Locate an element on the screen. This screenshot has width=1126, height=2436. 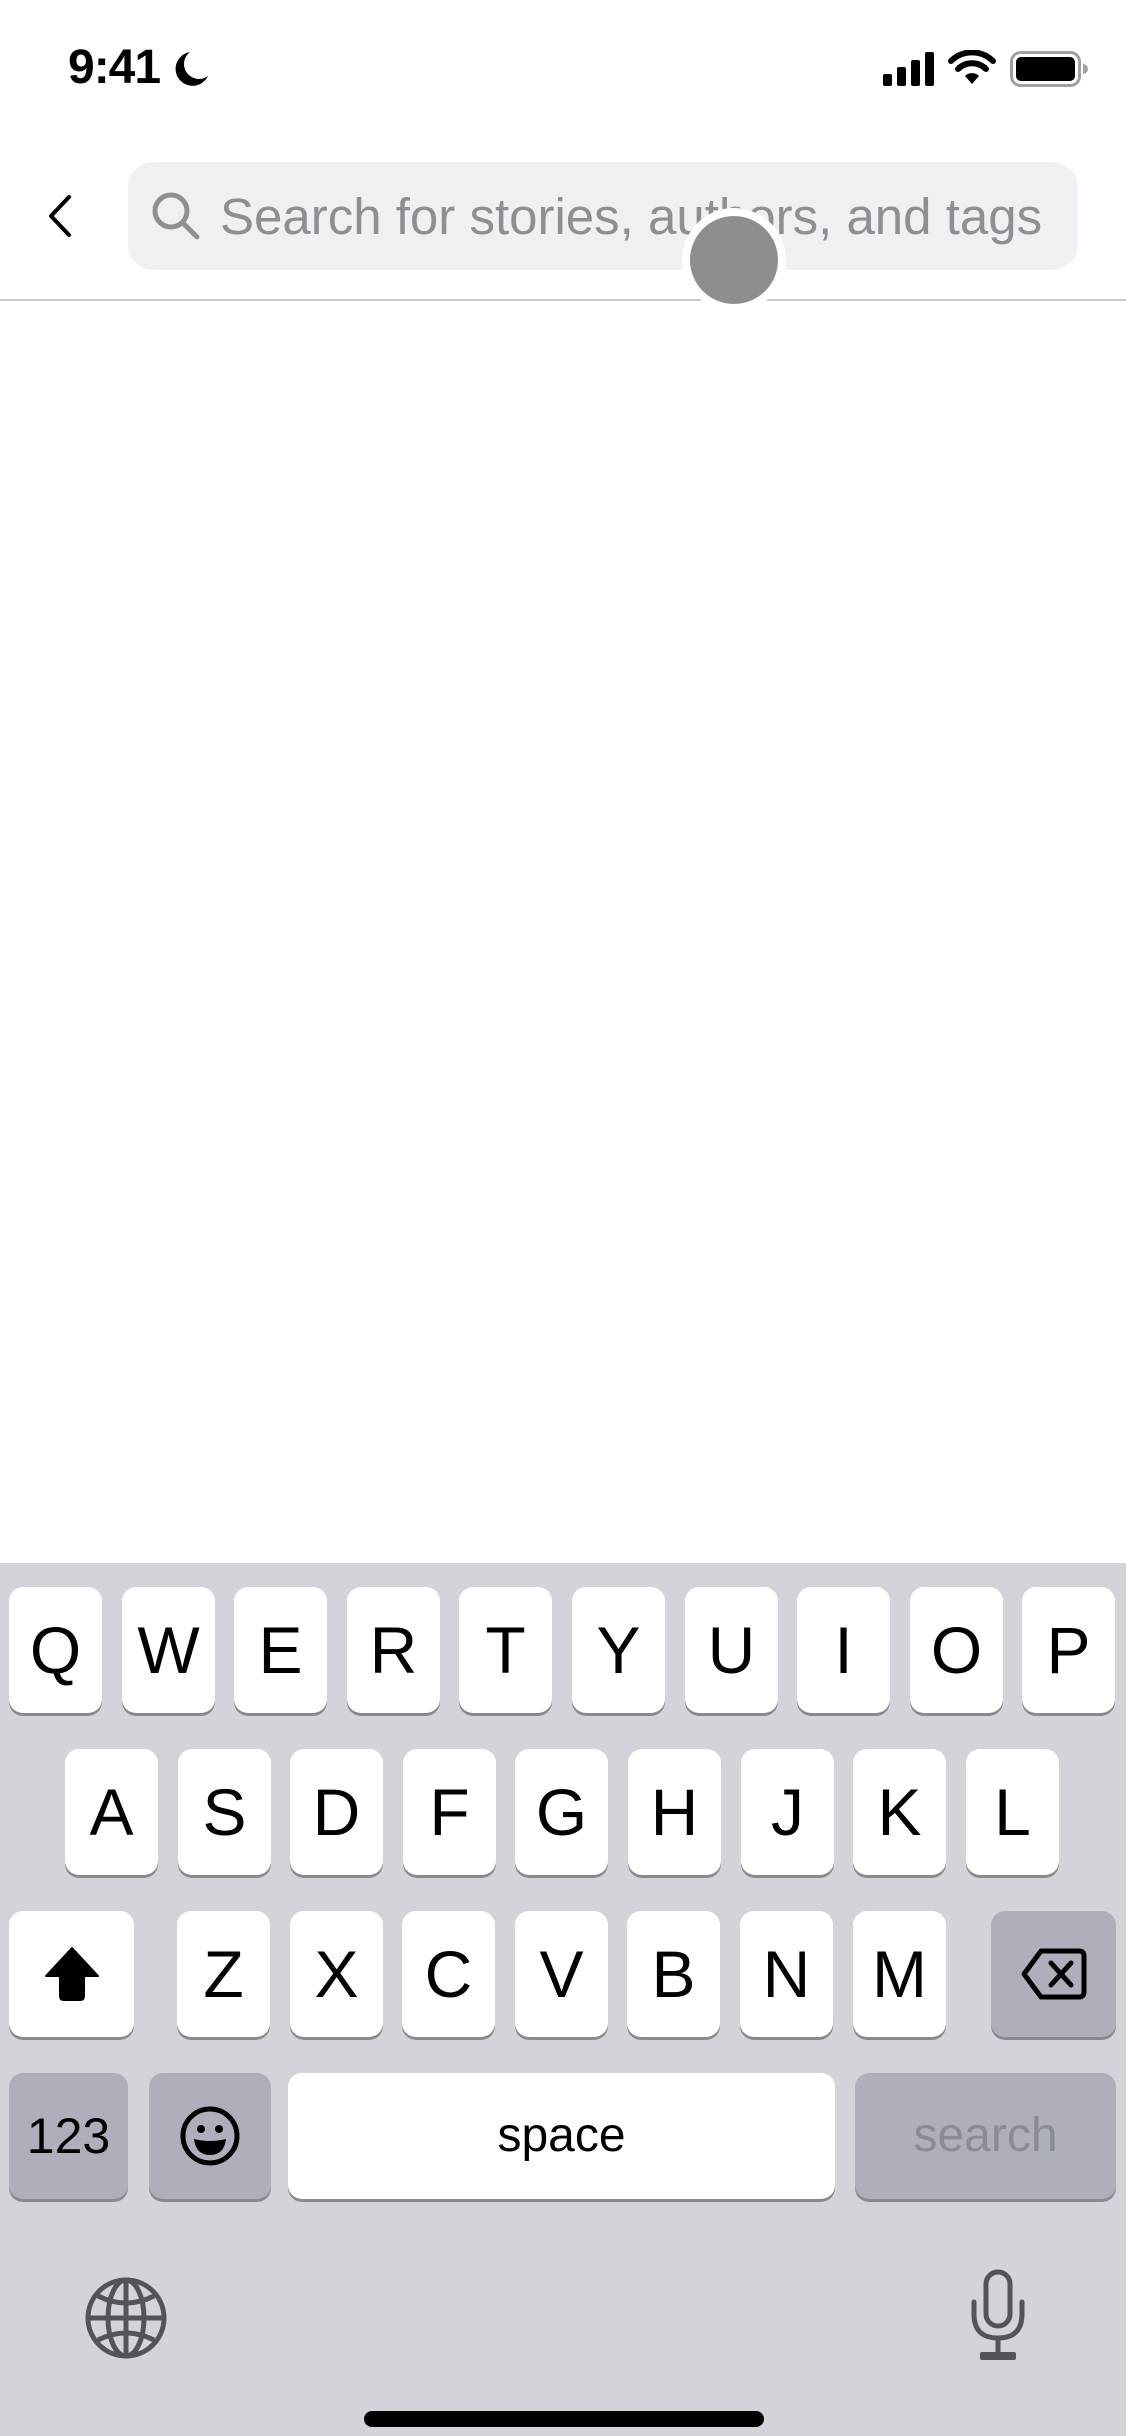
key-w: W is located at coordinates (168, 1650).